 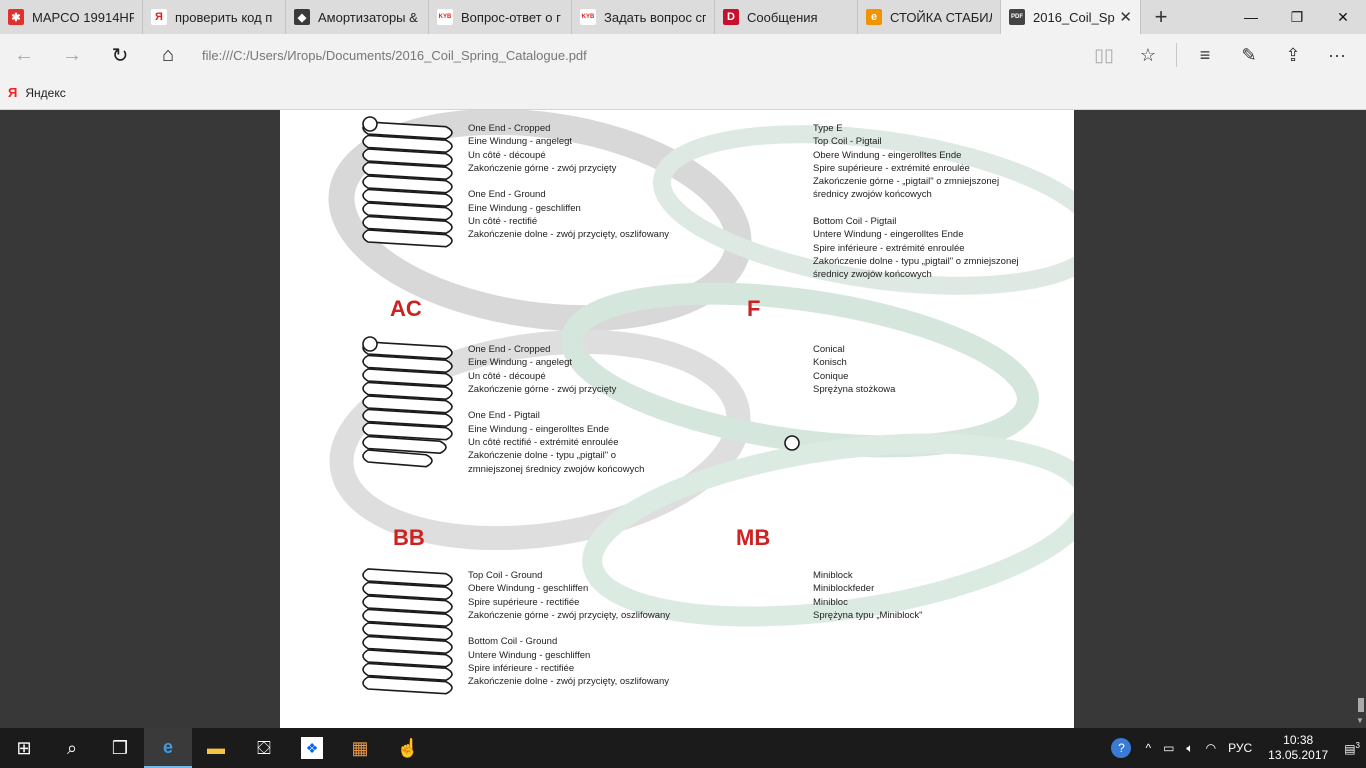 I want to click on arrow-left-icon: ←, so click(x=24, y=54).